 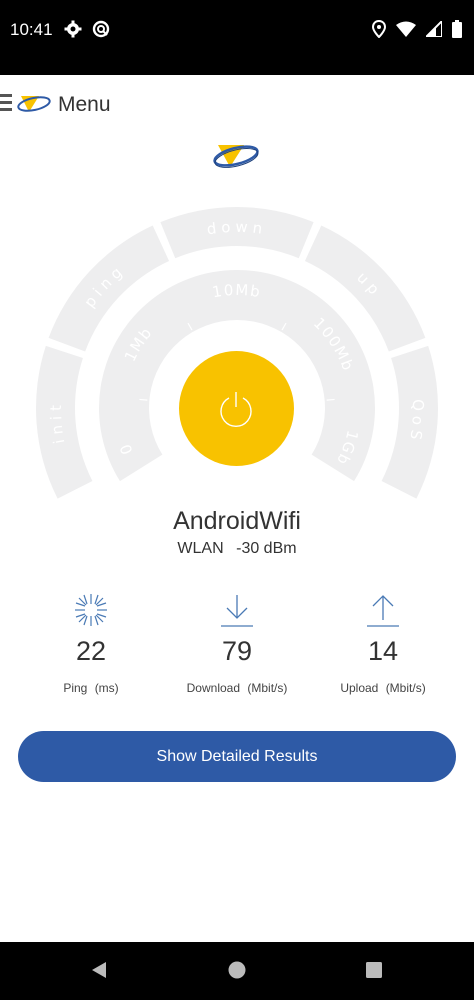 What do you see at coordinates (266, 548) in the screenshot?
I see `network-signal: -30 dBm` at bounding box center [266, 548].